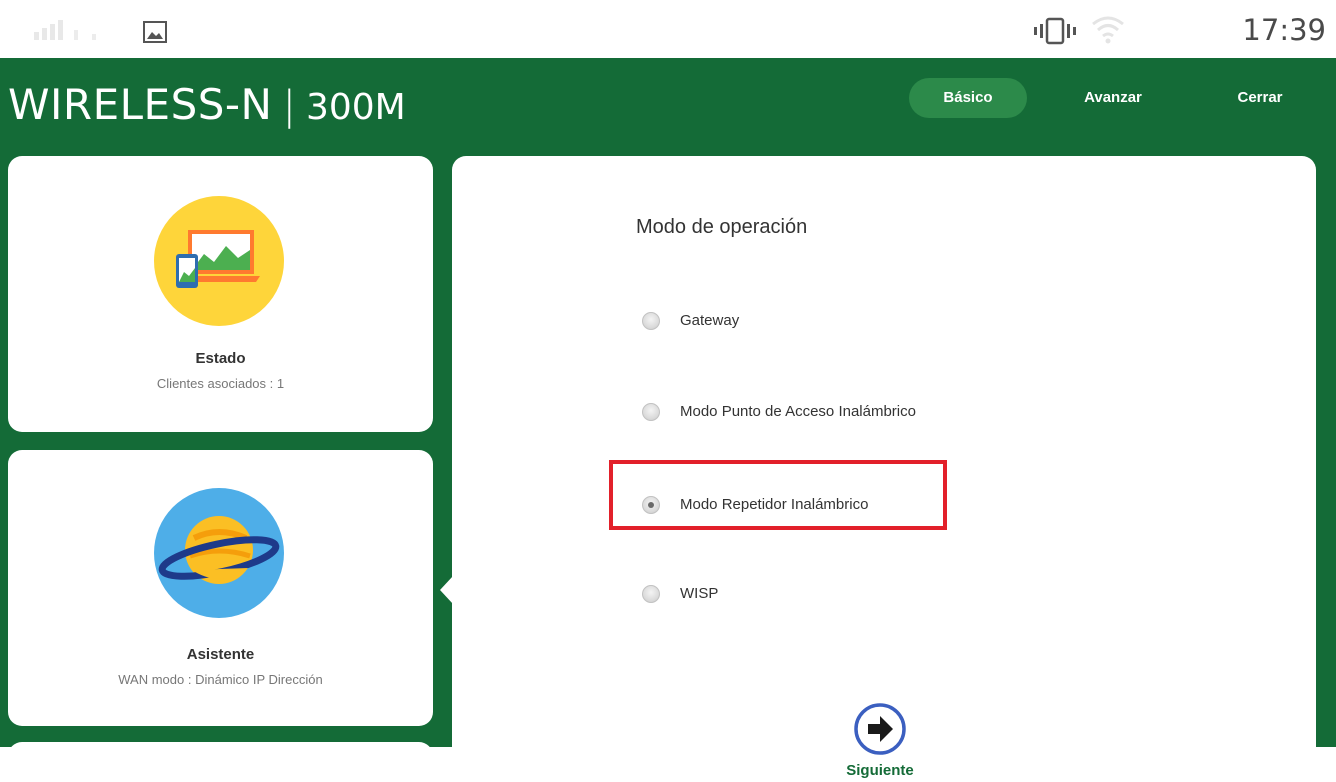 Image resolution: width=1336 pixels, height=782 pixels. Describe the element at coordinates (699, 593) in the screenshot. I see `option-wisp-label: WISP` at that location.